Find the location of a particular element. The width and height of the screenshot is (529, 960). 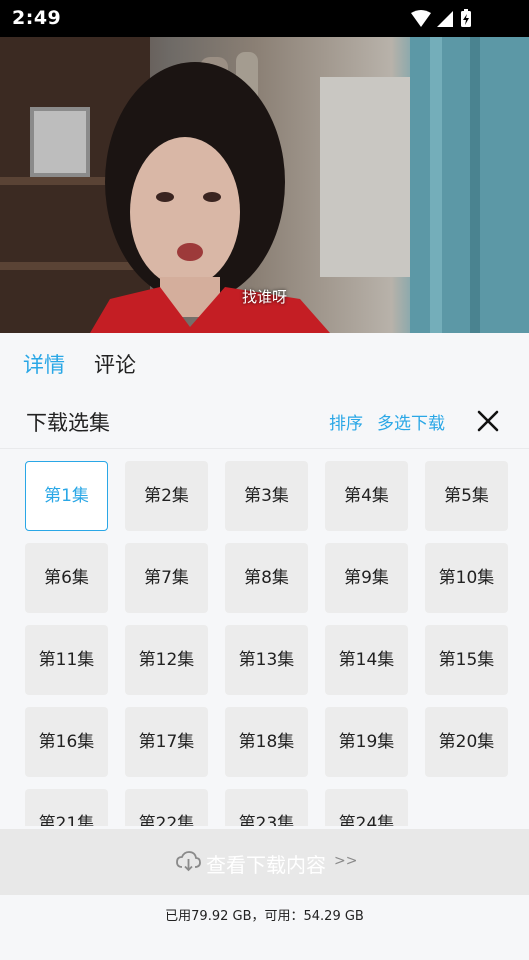

multi-select-download-button: 多选下载 is located at coordinates (411, 421).